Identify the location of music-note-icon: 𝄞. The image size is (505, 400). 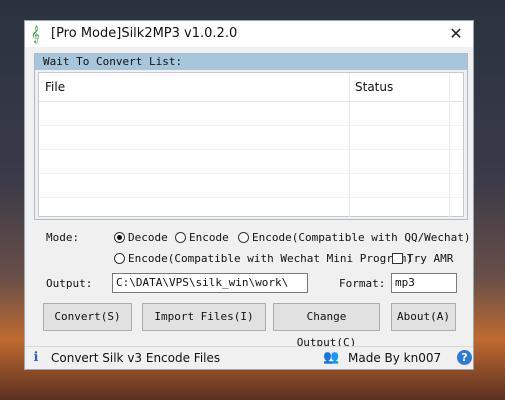
(35, 34).